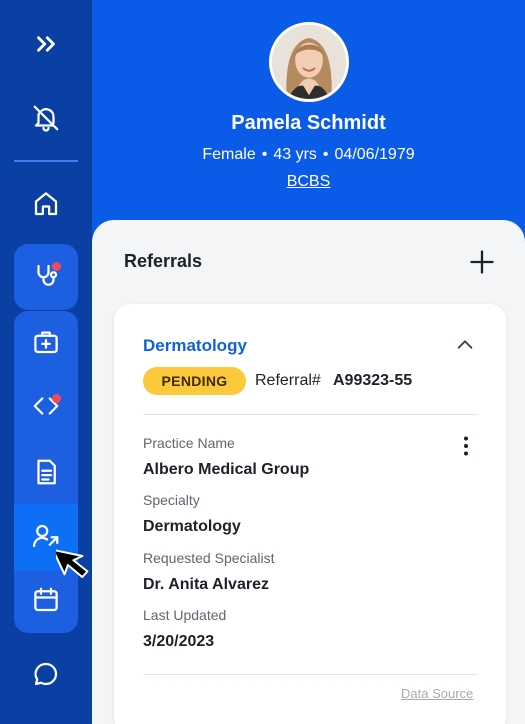  What do you see at coordinates (179, 641) in the screenshot?
I see `field-value-updated: 3/20/2023` at bounding box center [179, 641].